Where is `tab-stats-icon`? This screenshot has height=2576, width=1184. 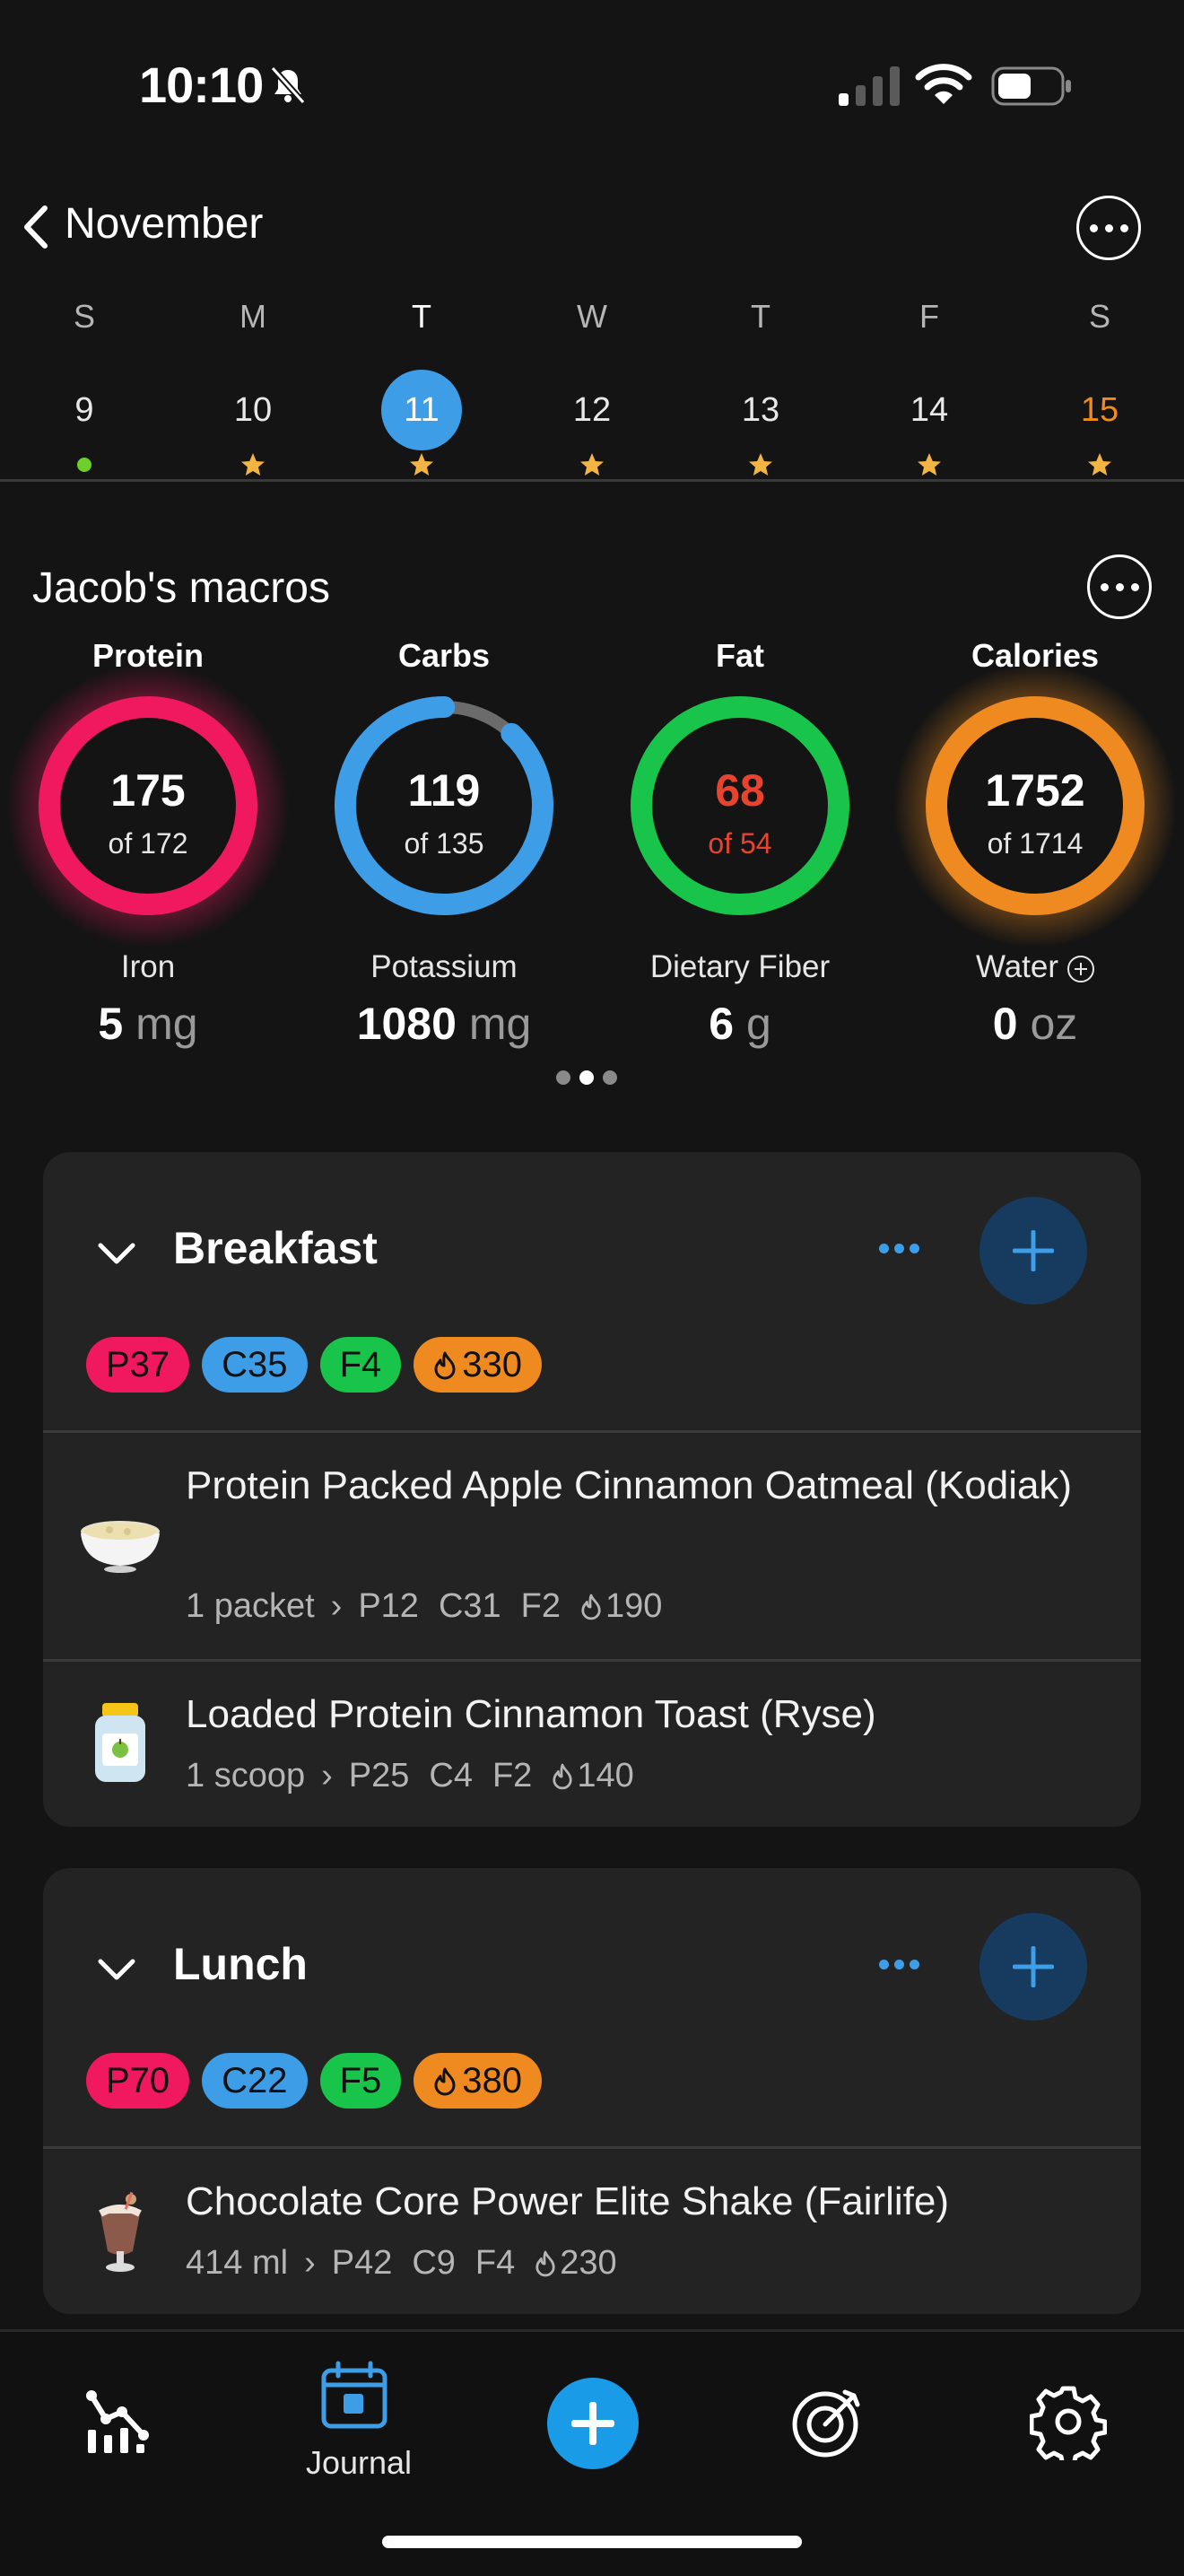 tab-stats-icon is located at coordinates (118, 2421).